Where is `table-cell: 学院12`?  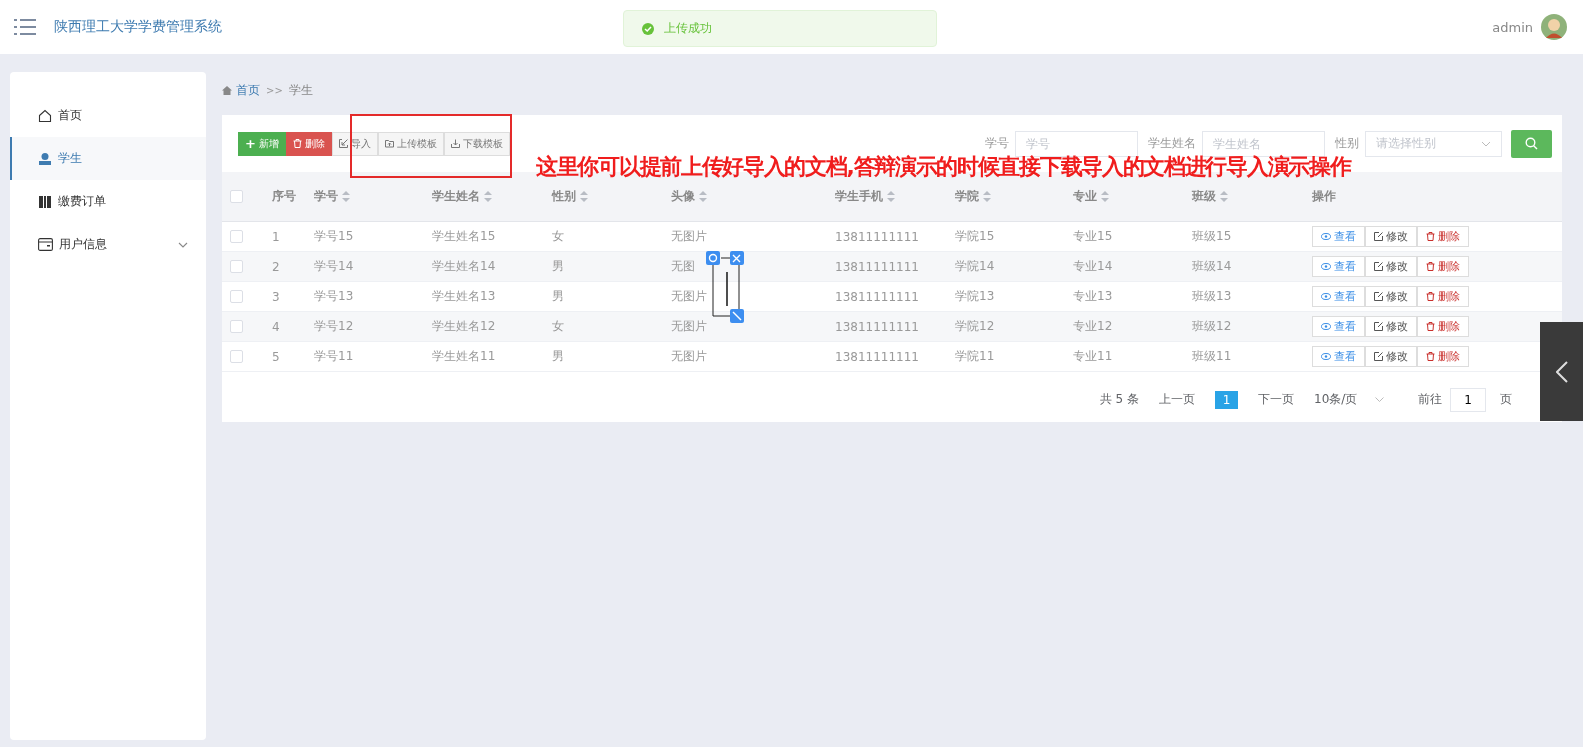 table-cell: 学院12 is located at coordinates (975, 326).